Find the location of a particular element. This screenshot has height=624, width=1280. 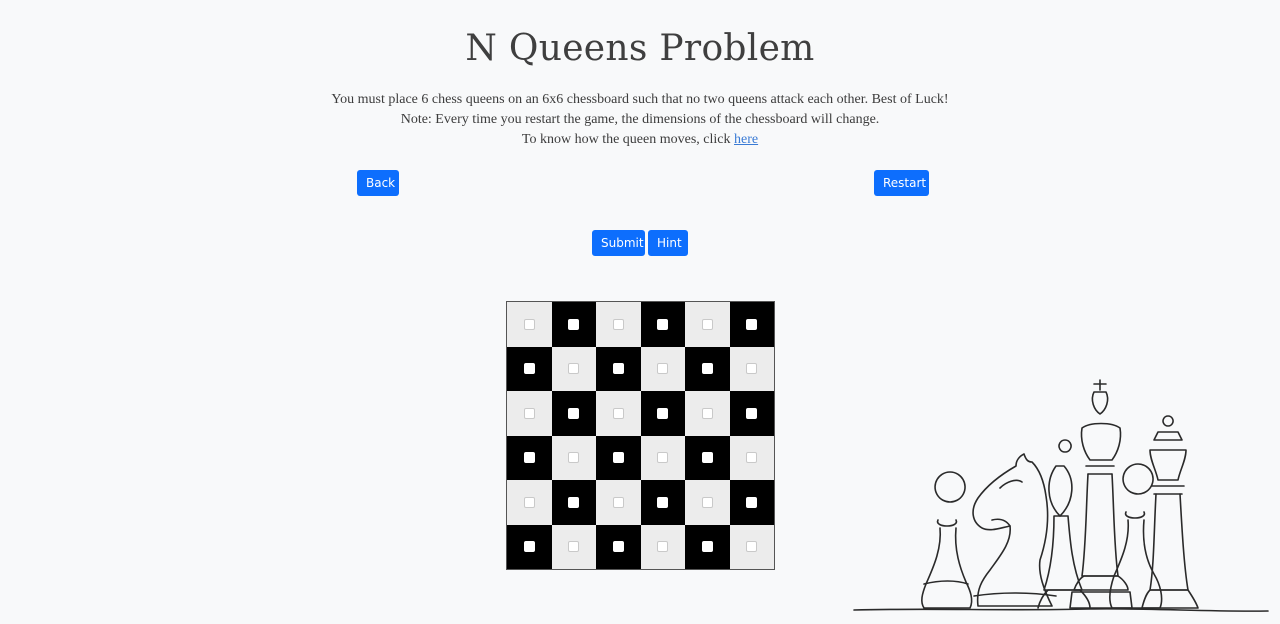

instructions-line-3: To know how the queen moves, click here is located at coordinates (640, 140).